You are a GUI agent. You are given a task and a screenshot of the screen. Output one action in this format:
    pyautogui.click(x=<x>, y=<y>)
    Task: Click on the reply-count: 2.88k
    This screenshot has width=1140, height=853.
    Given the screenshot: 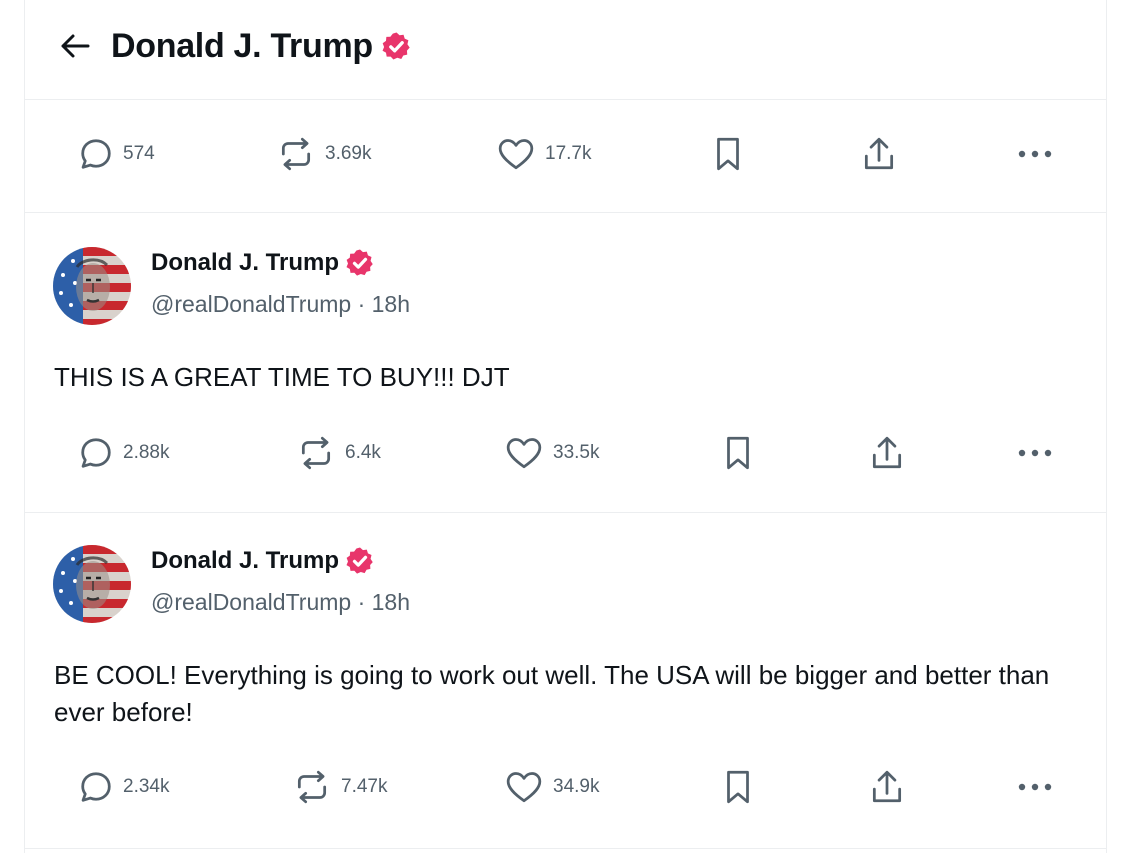 What is the action you would take?
    pyautogui.click(x=146, y=452)
    